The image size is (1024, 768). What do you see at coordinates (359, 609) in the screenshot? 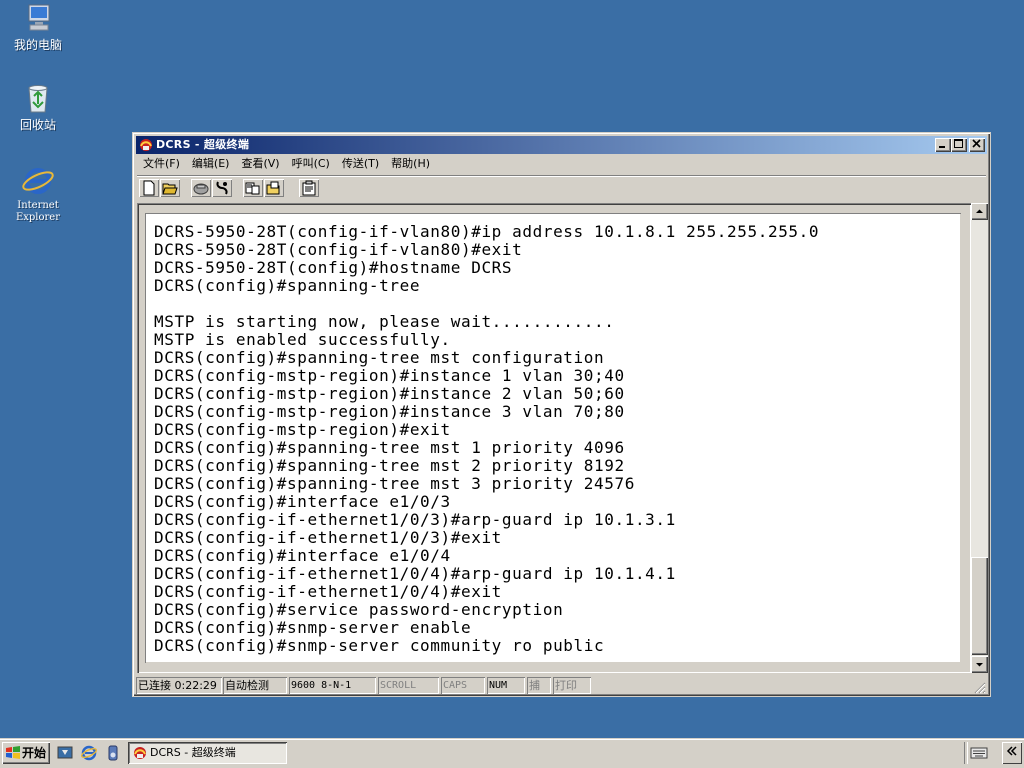
I see `terminal-line: DCRS(config)#service password-encryption` at bounding box center [359, 609].